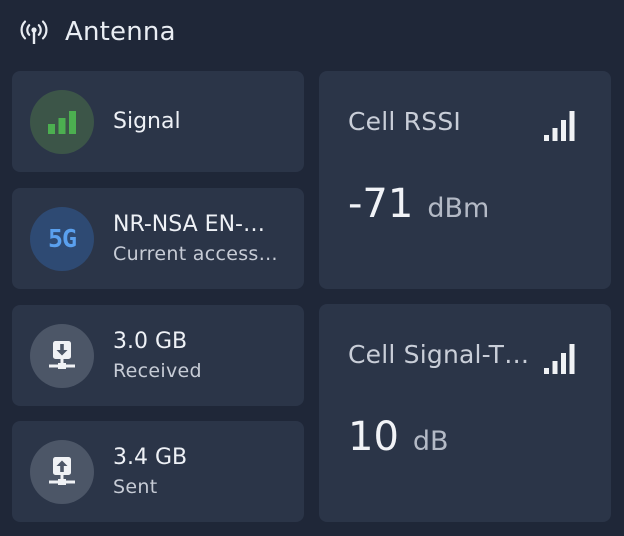 The height and width of the screenshot is (536, 624). Describe the element at coordinates (150, 457) in the screenshot. I see `sent-value: 3.4 GB` at that location.